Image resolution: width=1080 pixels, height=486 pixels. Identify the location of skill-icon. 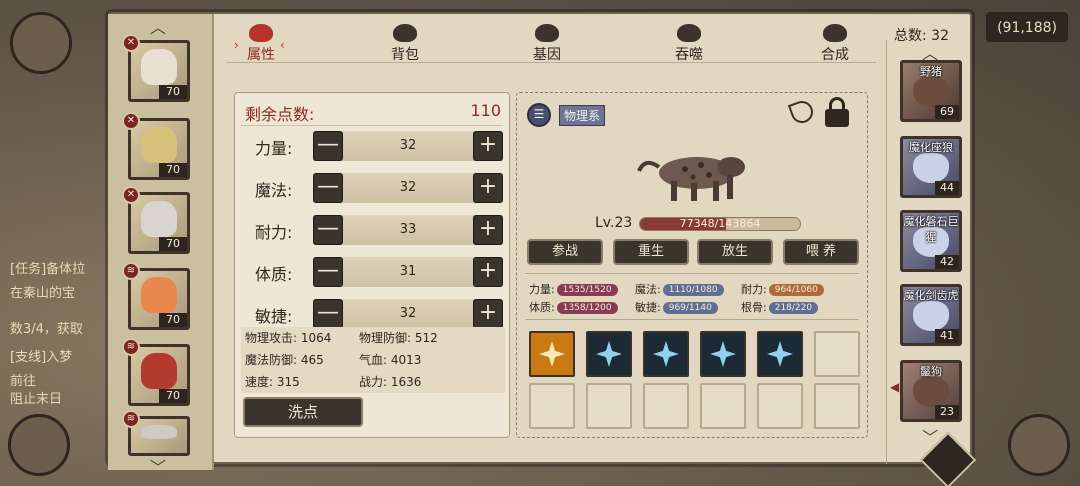
(609, 354).